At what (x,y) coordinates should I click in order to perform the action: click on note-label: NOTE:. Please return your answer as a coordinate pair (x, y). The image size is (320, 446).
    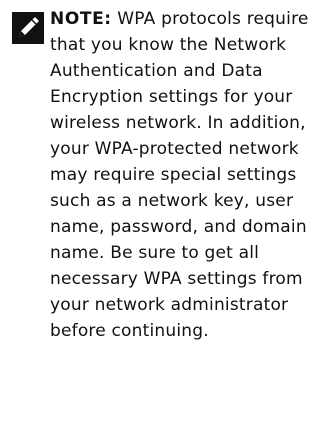
    Looking at the image, I should click on (81, 19).